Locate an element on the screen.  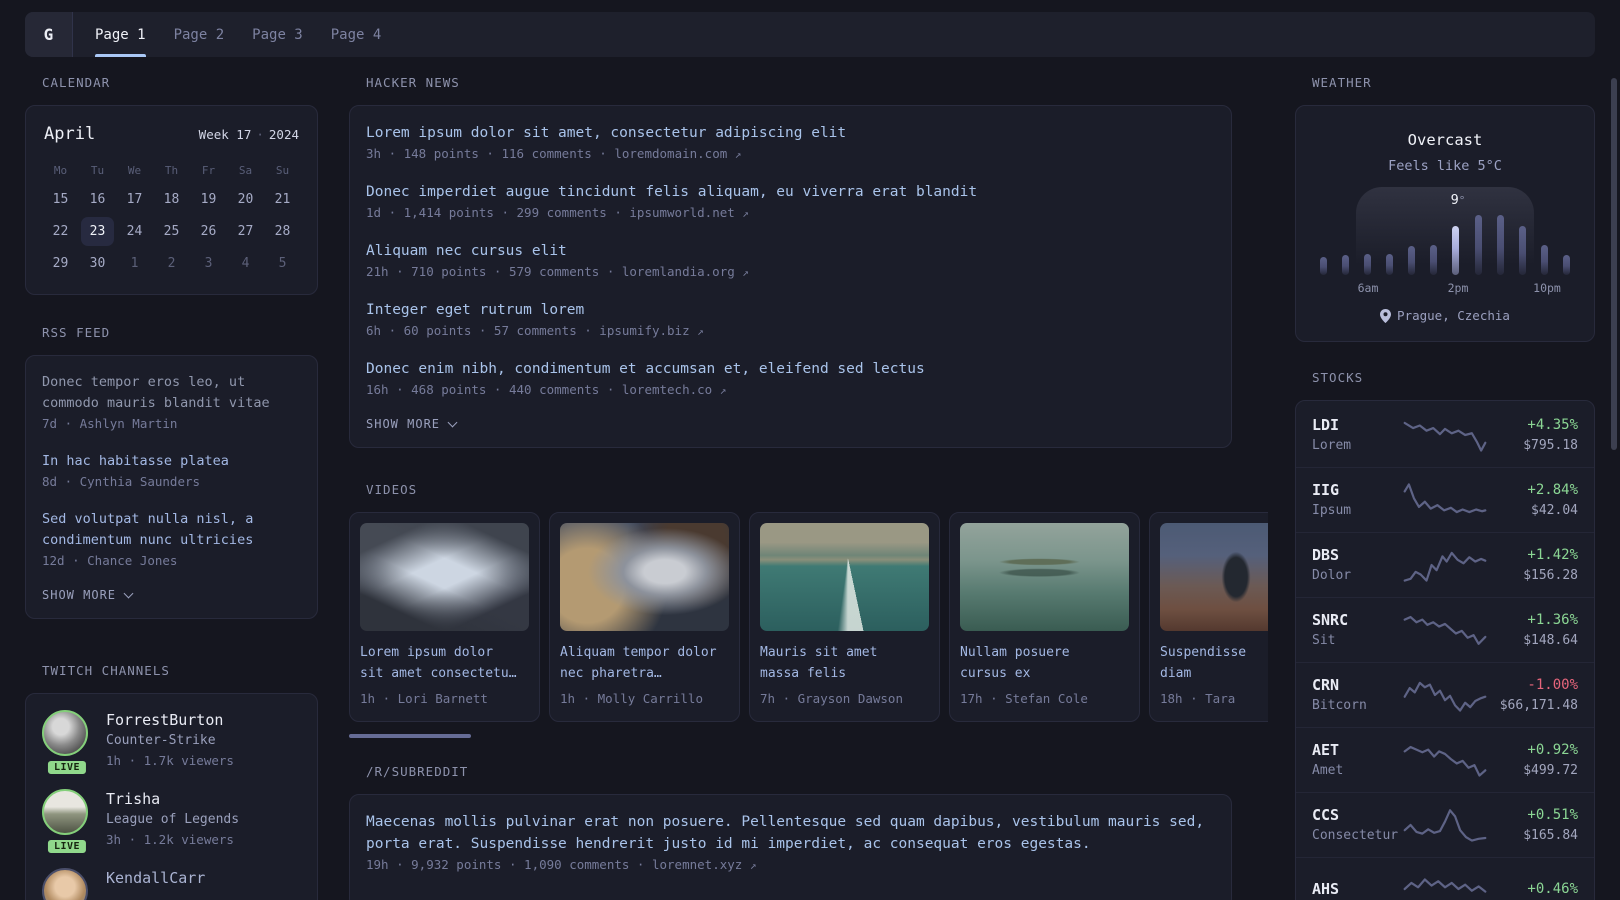
stock-id: SNRC Sit is located at coordinates (1357, 630).